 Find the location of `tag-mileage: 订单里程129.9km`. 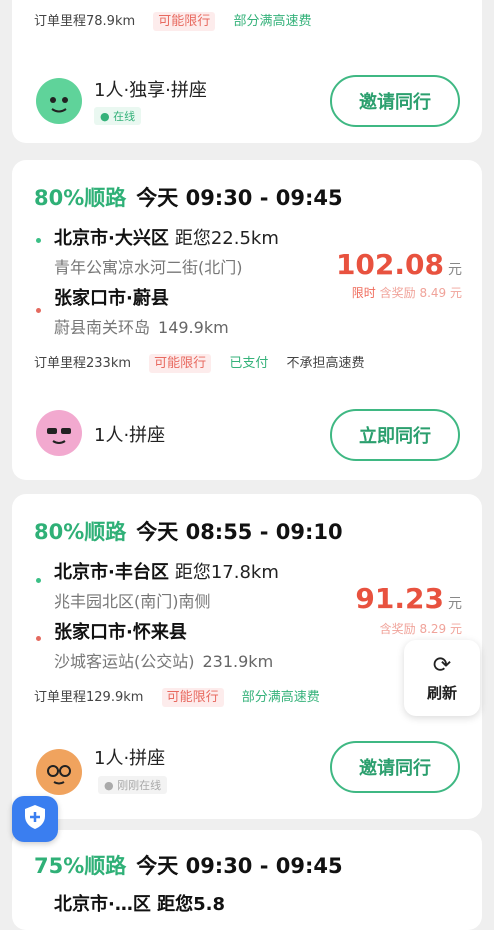

tag-mileage: 订单里程129.9km is located at coordinates (89, 697).